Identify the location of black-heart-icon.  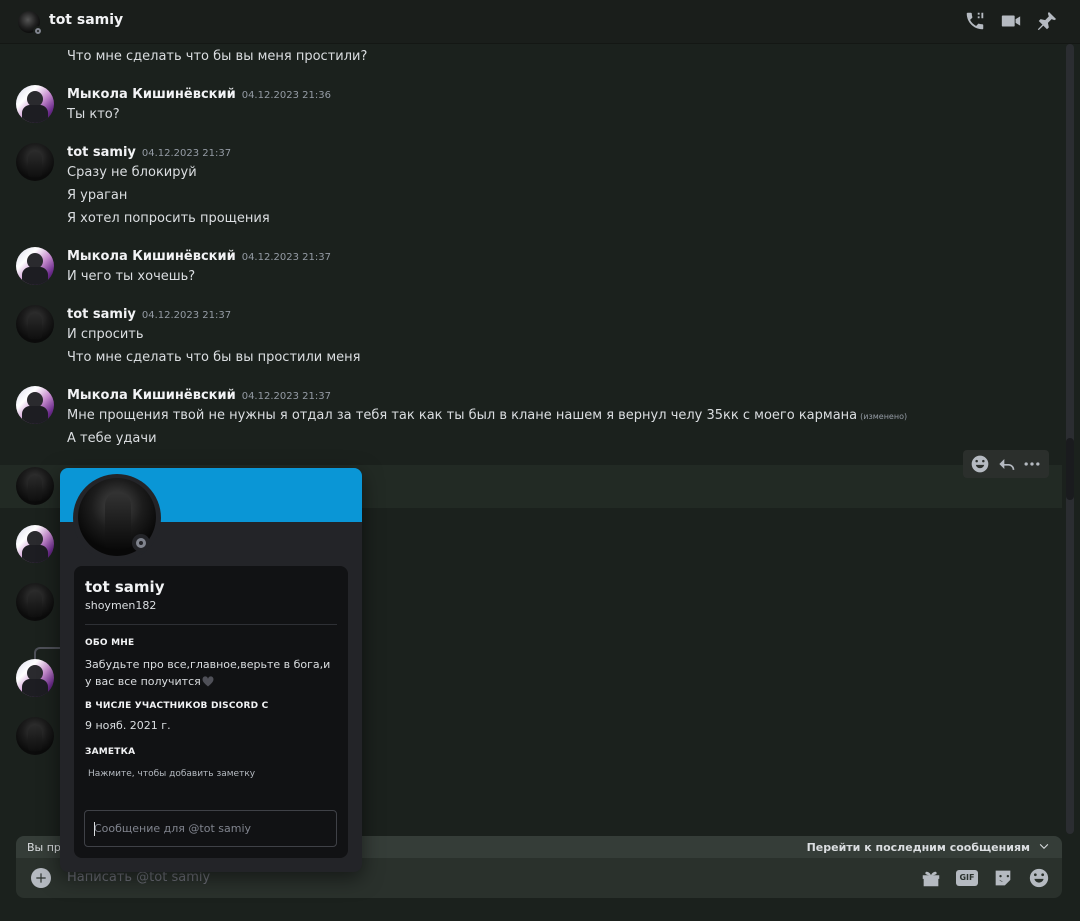
(208, 681).